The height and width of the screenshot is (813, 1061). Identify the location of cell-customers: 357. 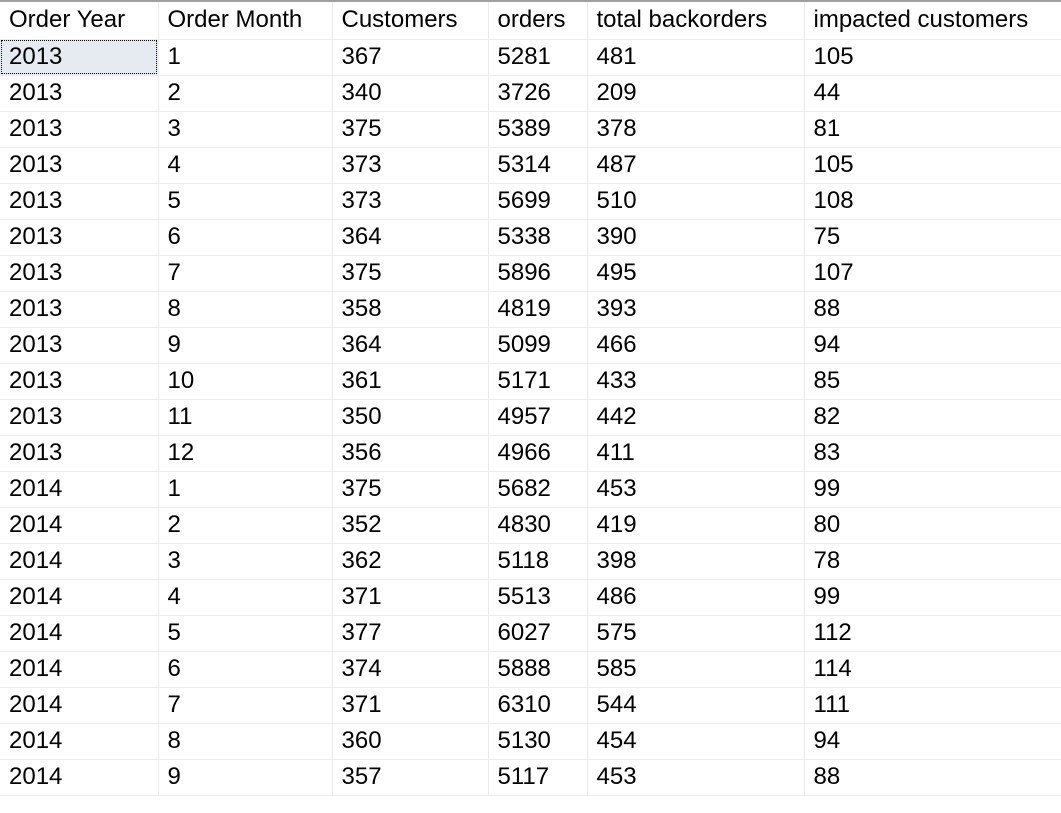
(410, 777).